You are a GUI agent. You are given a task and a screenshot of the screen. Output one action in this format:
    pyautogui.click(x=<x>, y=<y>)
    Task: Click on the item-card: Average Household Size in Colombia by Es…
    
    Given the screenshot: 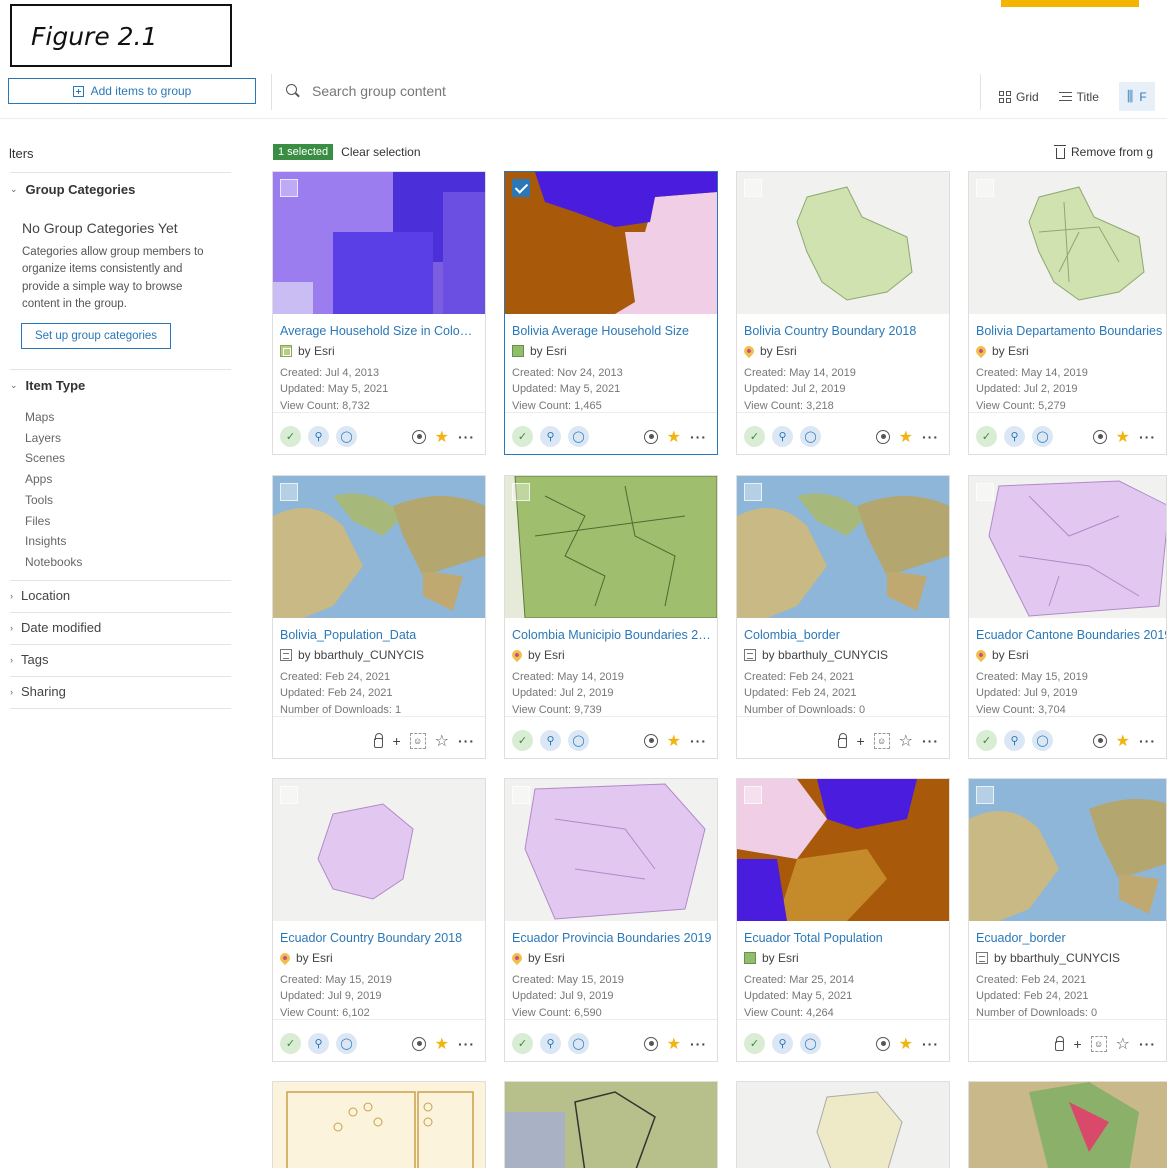 What is the action you would take?
    pyautogui.click(x=379, y=313)
    